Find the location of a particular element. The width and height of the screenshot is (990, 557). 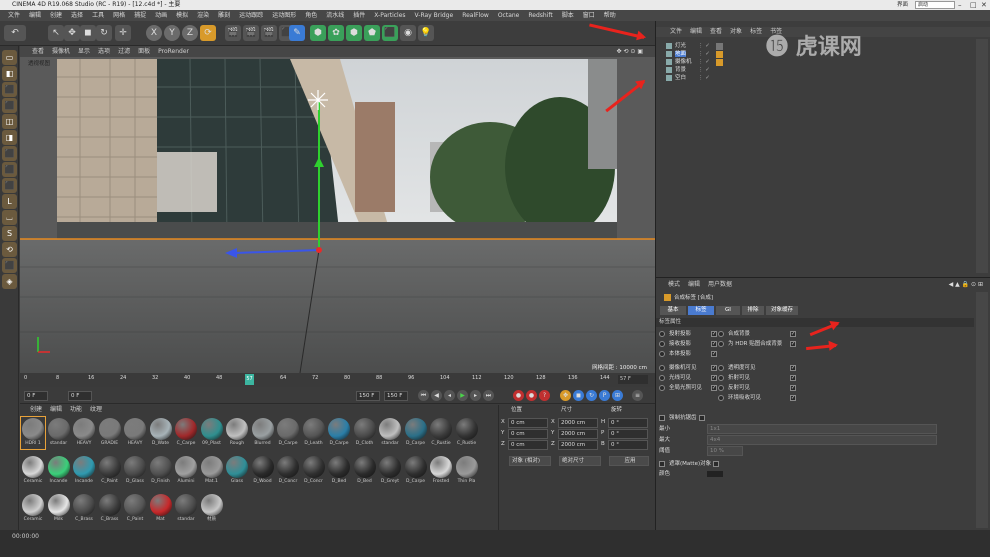

undo-icon: ↶ is located at coordinates (15, 33).